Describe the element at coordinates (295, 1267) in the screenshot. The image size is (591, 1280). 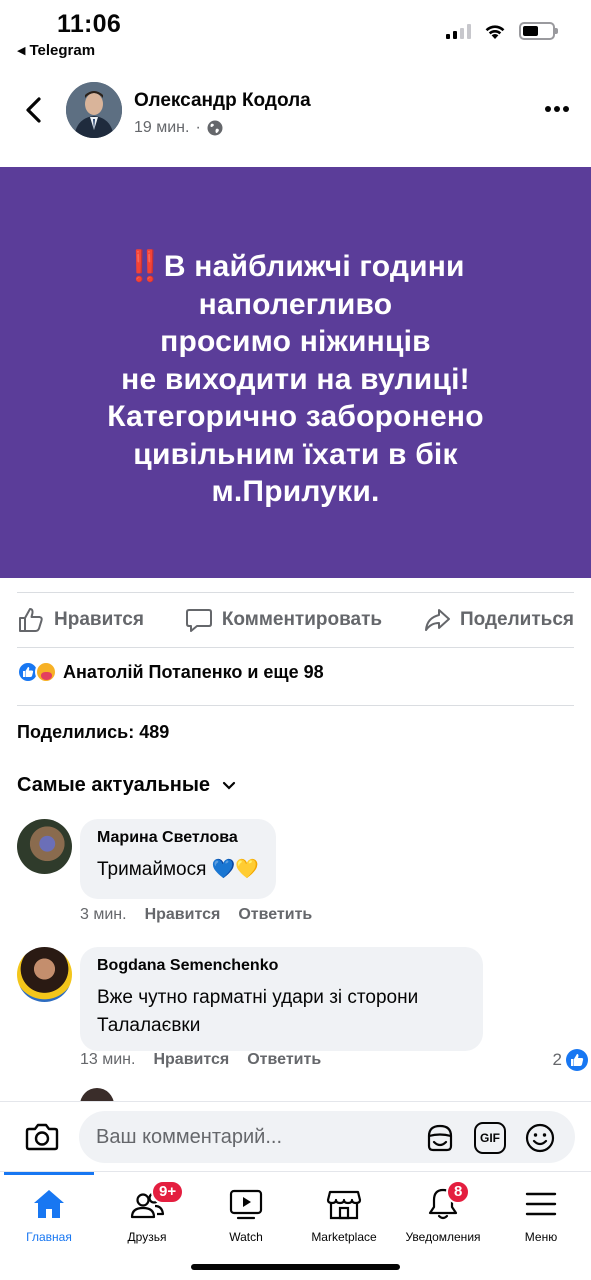
I see `home-indicator` at that location.